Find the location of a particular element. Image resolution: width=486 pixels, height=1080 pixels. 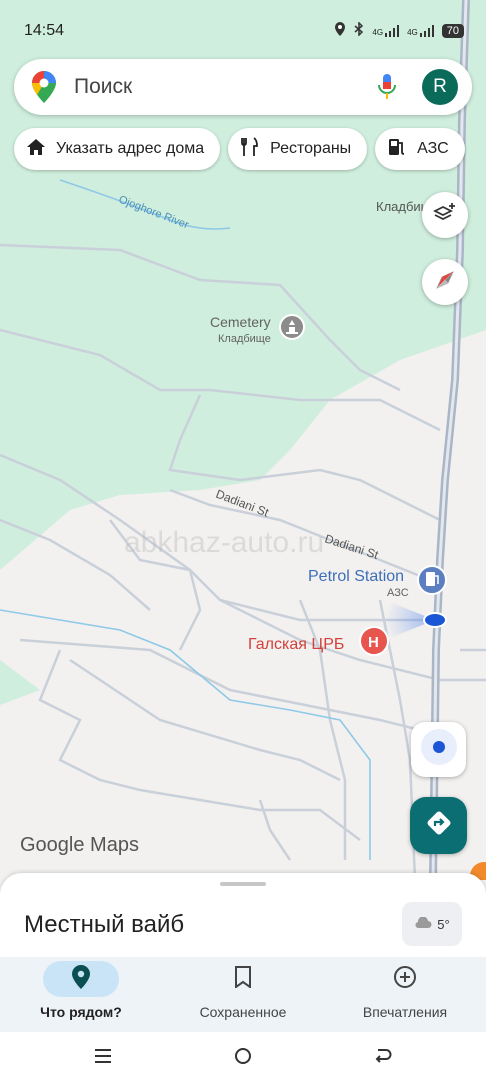

current-location-icon is located at coordinates (435, 620).